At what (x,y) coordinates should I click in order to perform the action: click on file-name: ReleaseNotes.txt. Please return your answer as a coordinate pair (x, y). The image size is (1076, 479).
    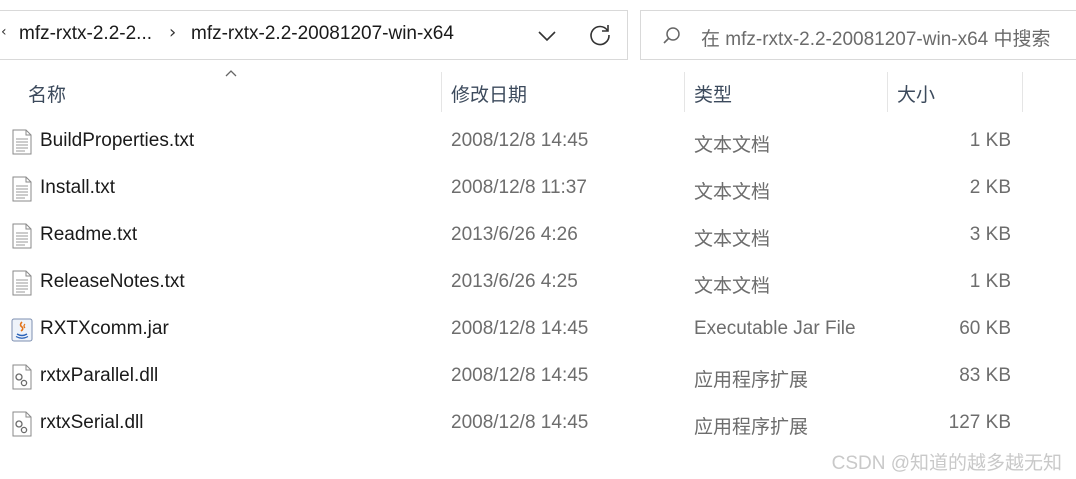
    Looking at the image, I should click on (112, 282).